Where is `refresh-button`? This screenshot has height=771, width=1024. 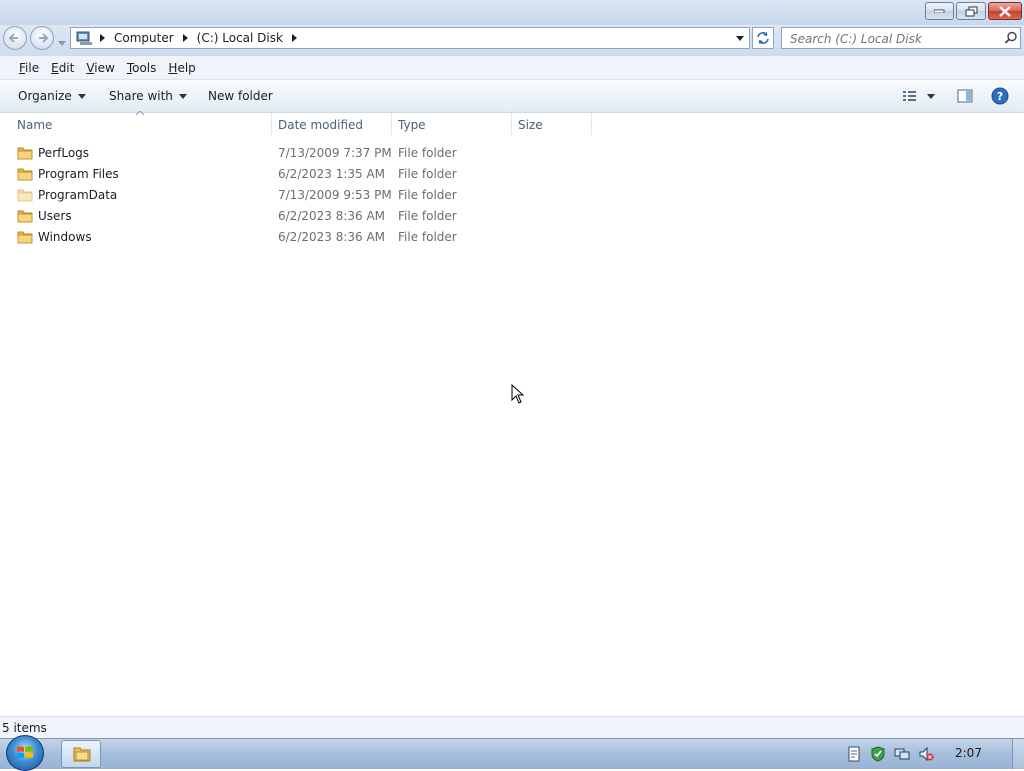 refresh-button is located at coordinates (763, 38).